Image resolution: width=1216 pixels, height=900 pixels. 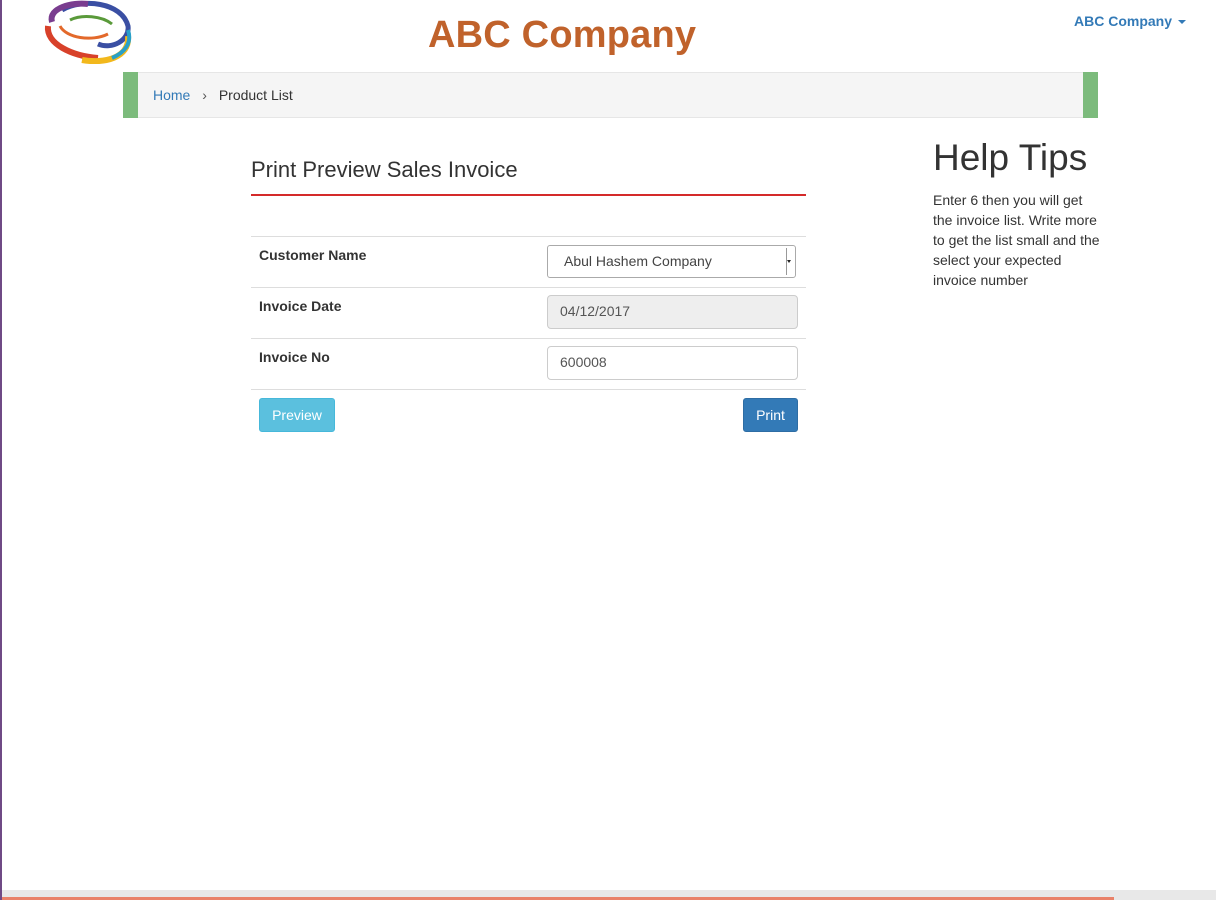 I want to click on invoice-date-field: 04/12/2017, so click(x=672, y=312).